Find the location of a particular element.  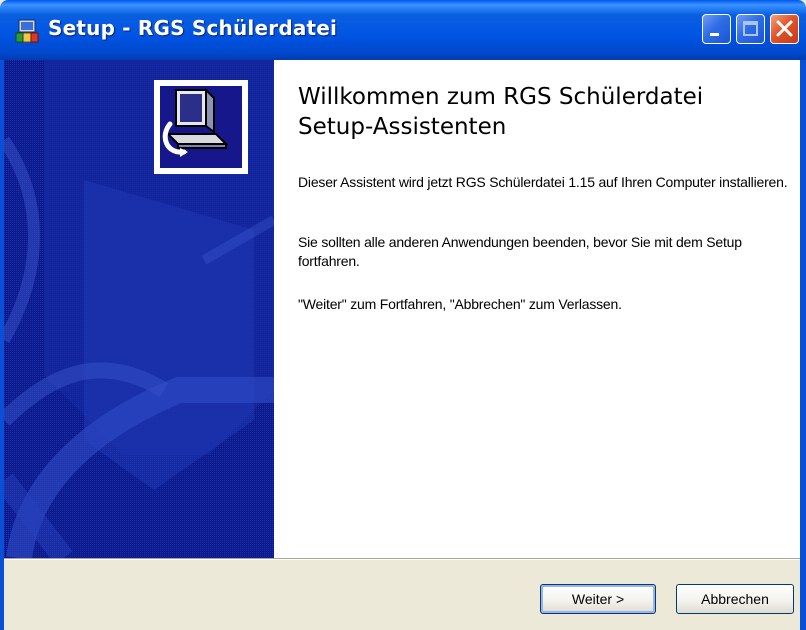

close-icon is located at coordinates (784, 28).